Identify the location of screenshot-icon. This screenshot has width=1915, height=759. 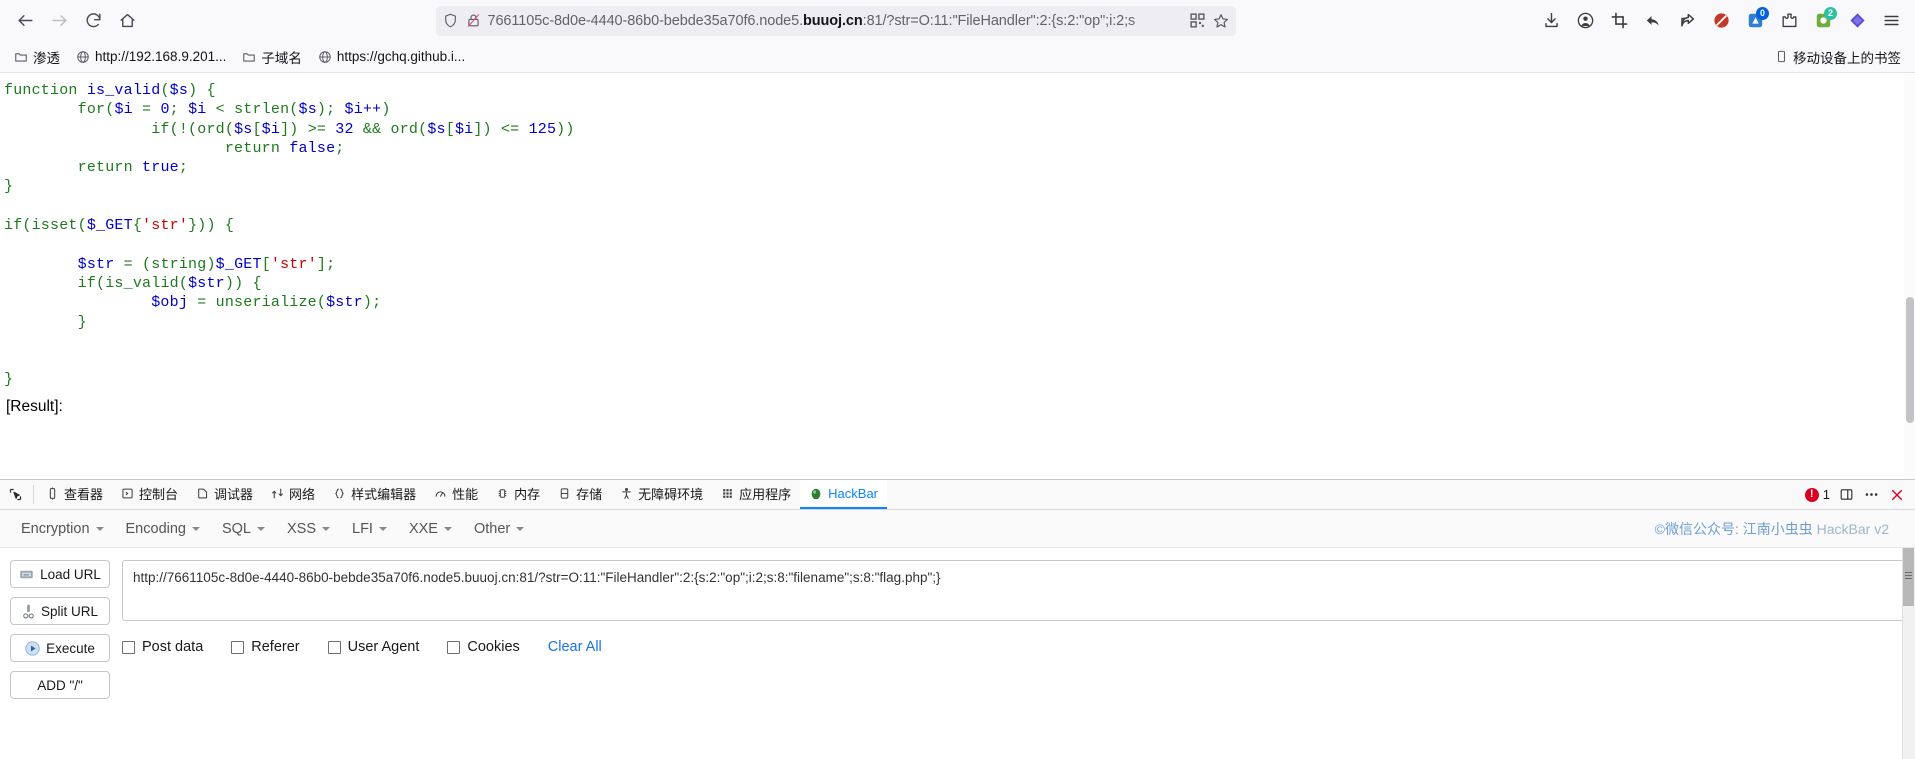
(1619, 21).